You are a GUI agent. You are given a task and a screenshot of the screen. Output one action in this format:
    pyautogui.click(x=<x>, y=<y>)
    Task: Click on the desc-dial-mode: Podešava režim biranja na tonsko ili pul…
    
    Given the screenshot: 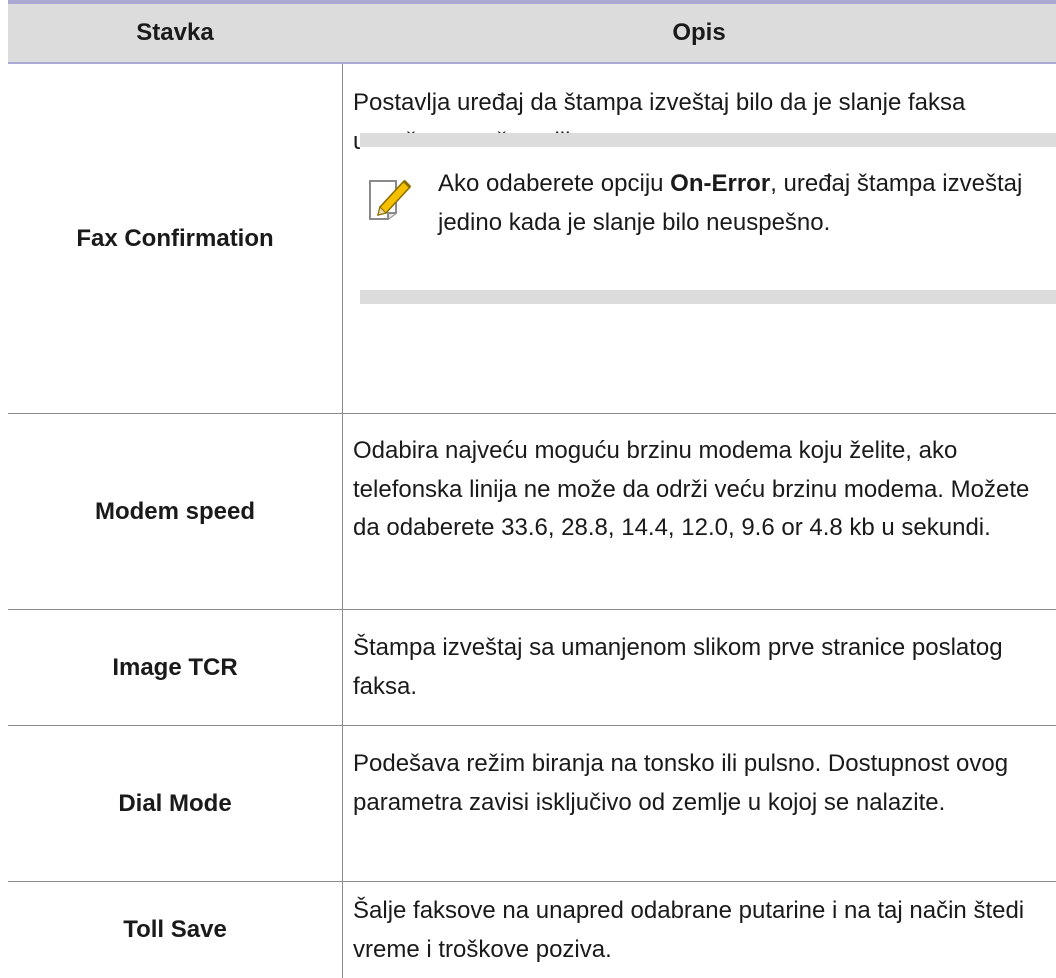 What is the action you would take?
    pyautogui.click(x=681, y=783)
    